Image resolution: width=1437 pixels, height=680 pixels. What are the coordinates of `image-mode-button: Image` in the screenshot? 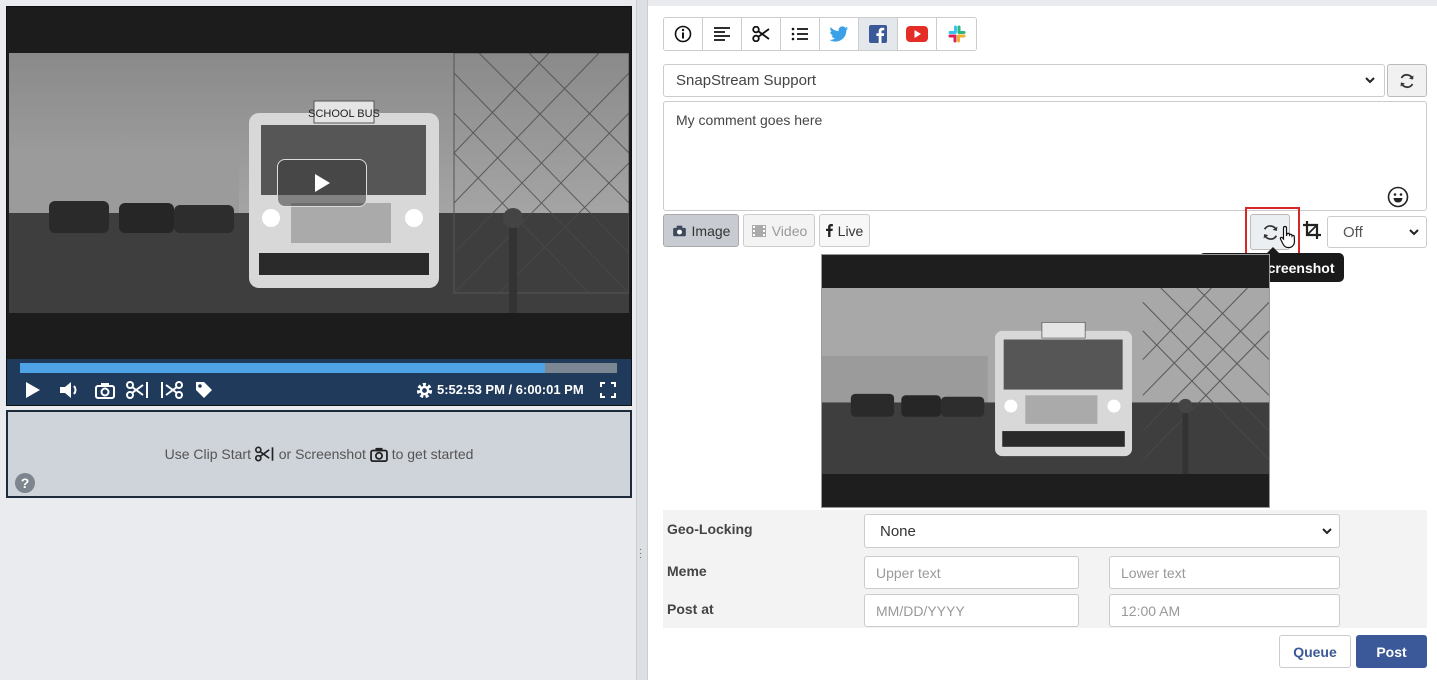 It's located at (701, 230).